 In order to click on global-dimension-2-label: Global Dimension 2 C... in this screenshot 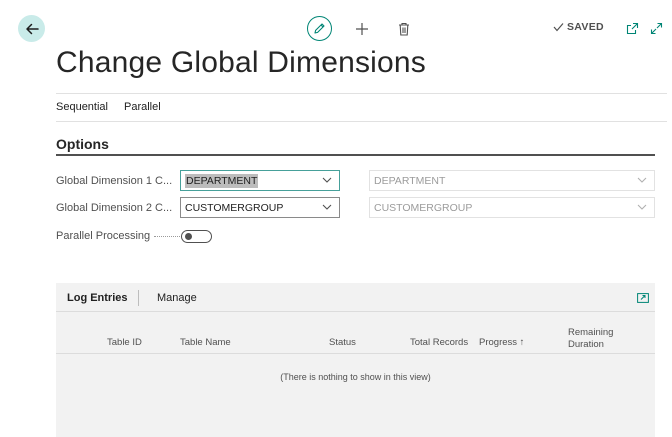, I will do `click(114, 208)`.